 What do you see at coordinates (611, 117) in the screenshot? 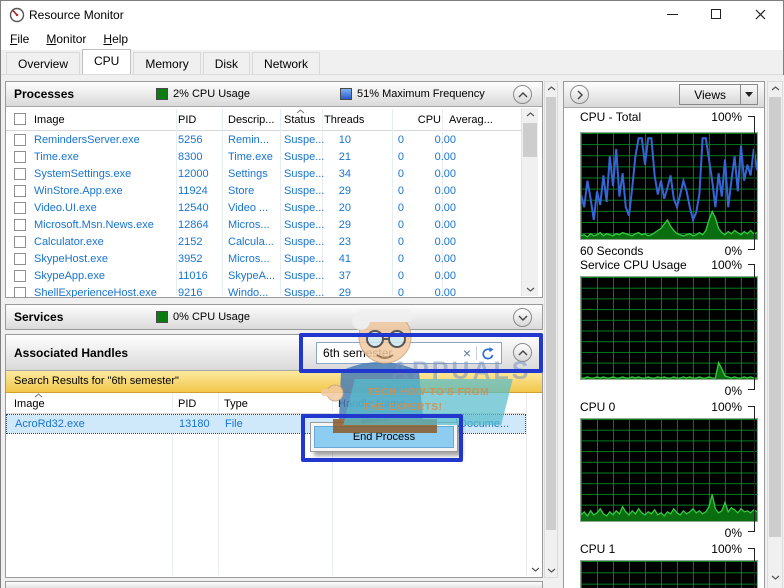
I see `graph-title: CPU - Total` at bounding box center [611, 117].